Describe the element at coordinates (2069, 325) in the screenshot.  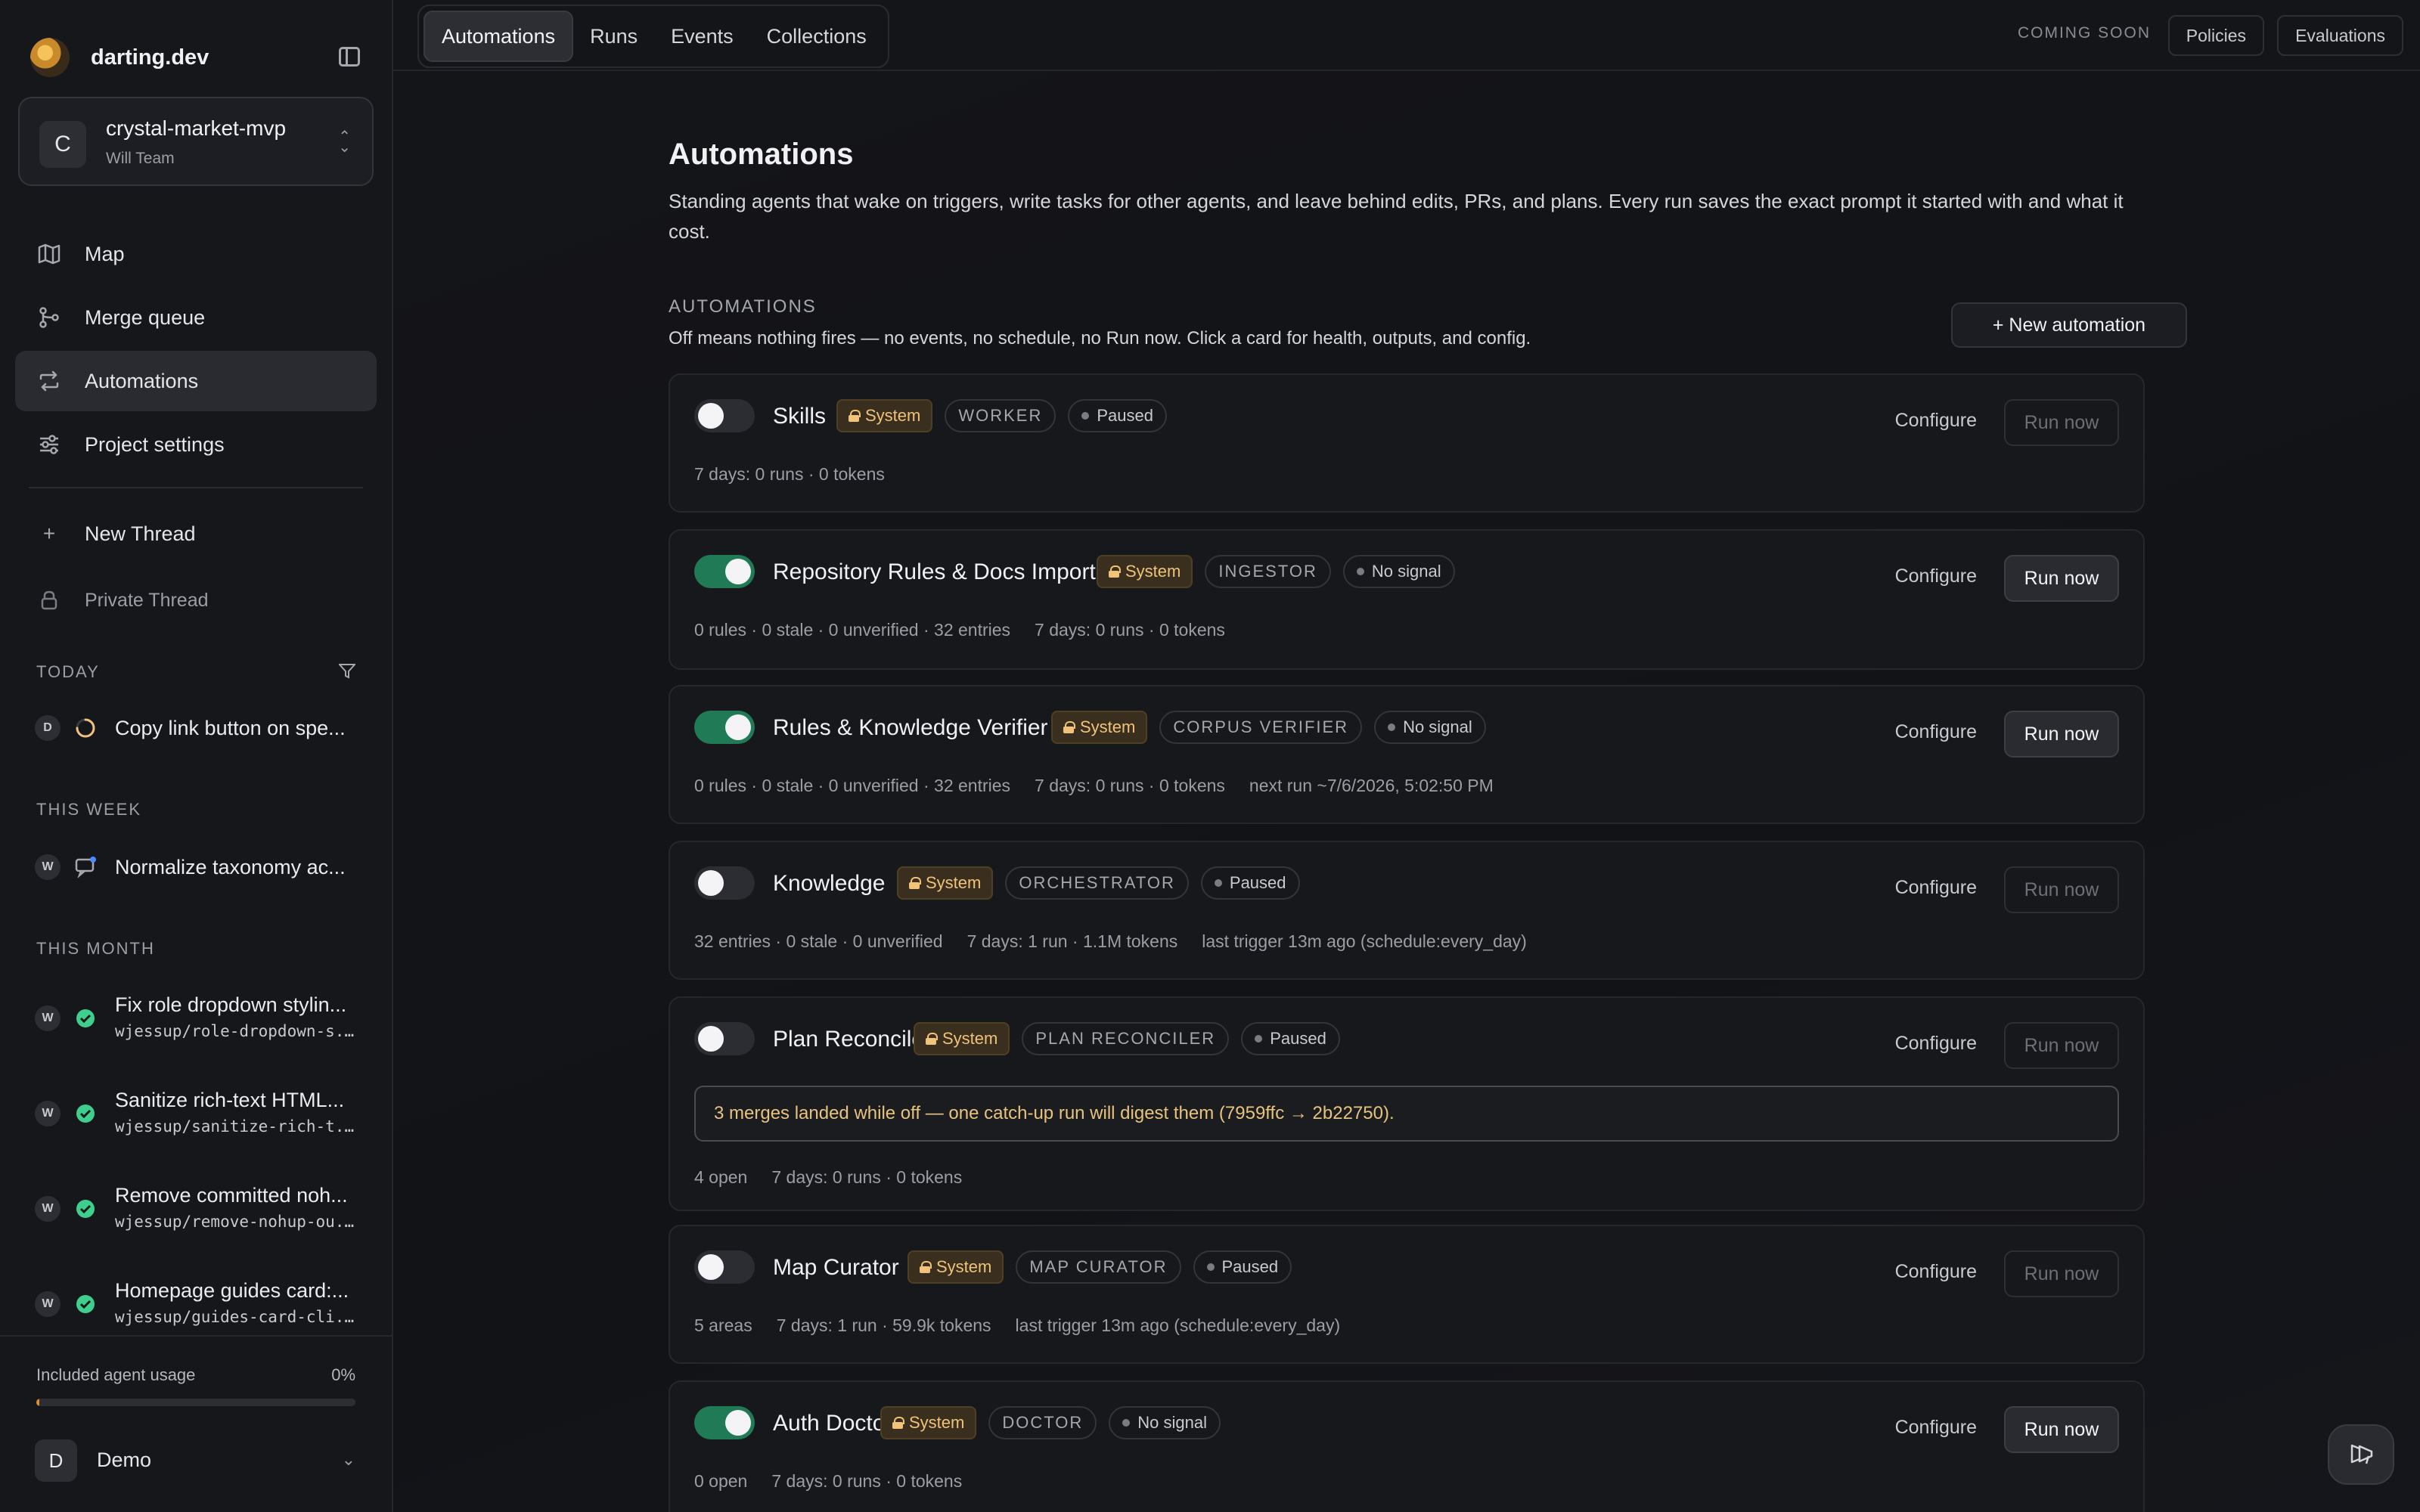
I see `new-automation-button: + New automation` at that location.